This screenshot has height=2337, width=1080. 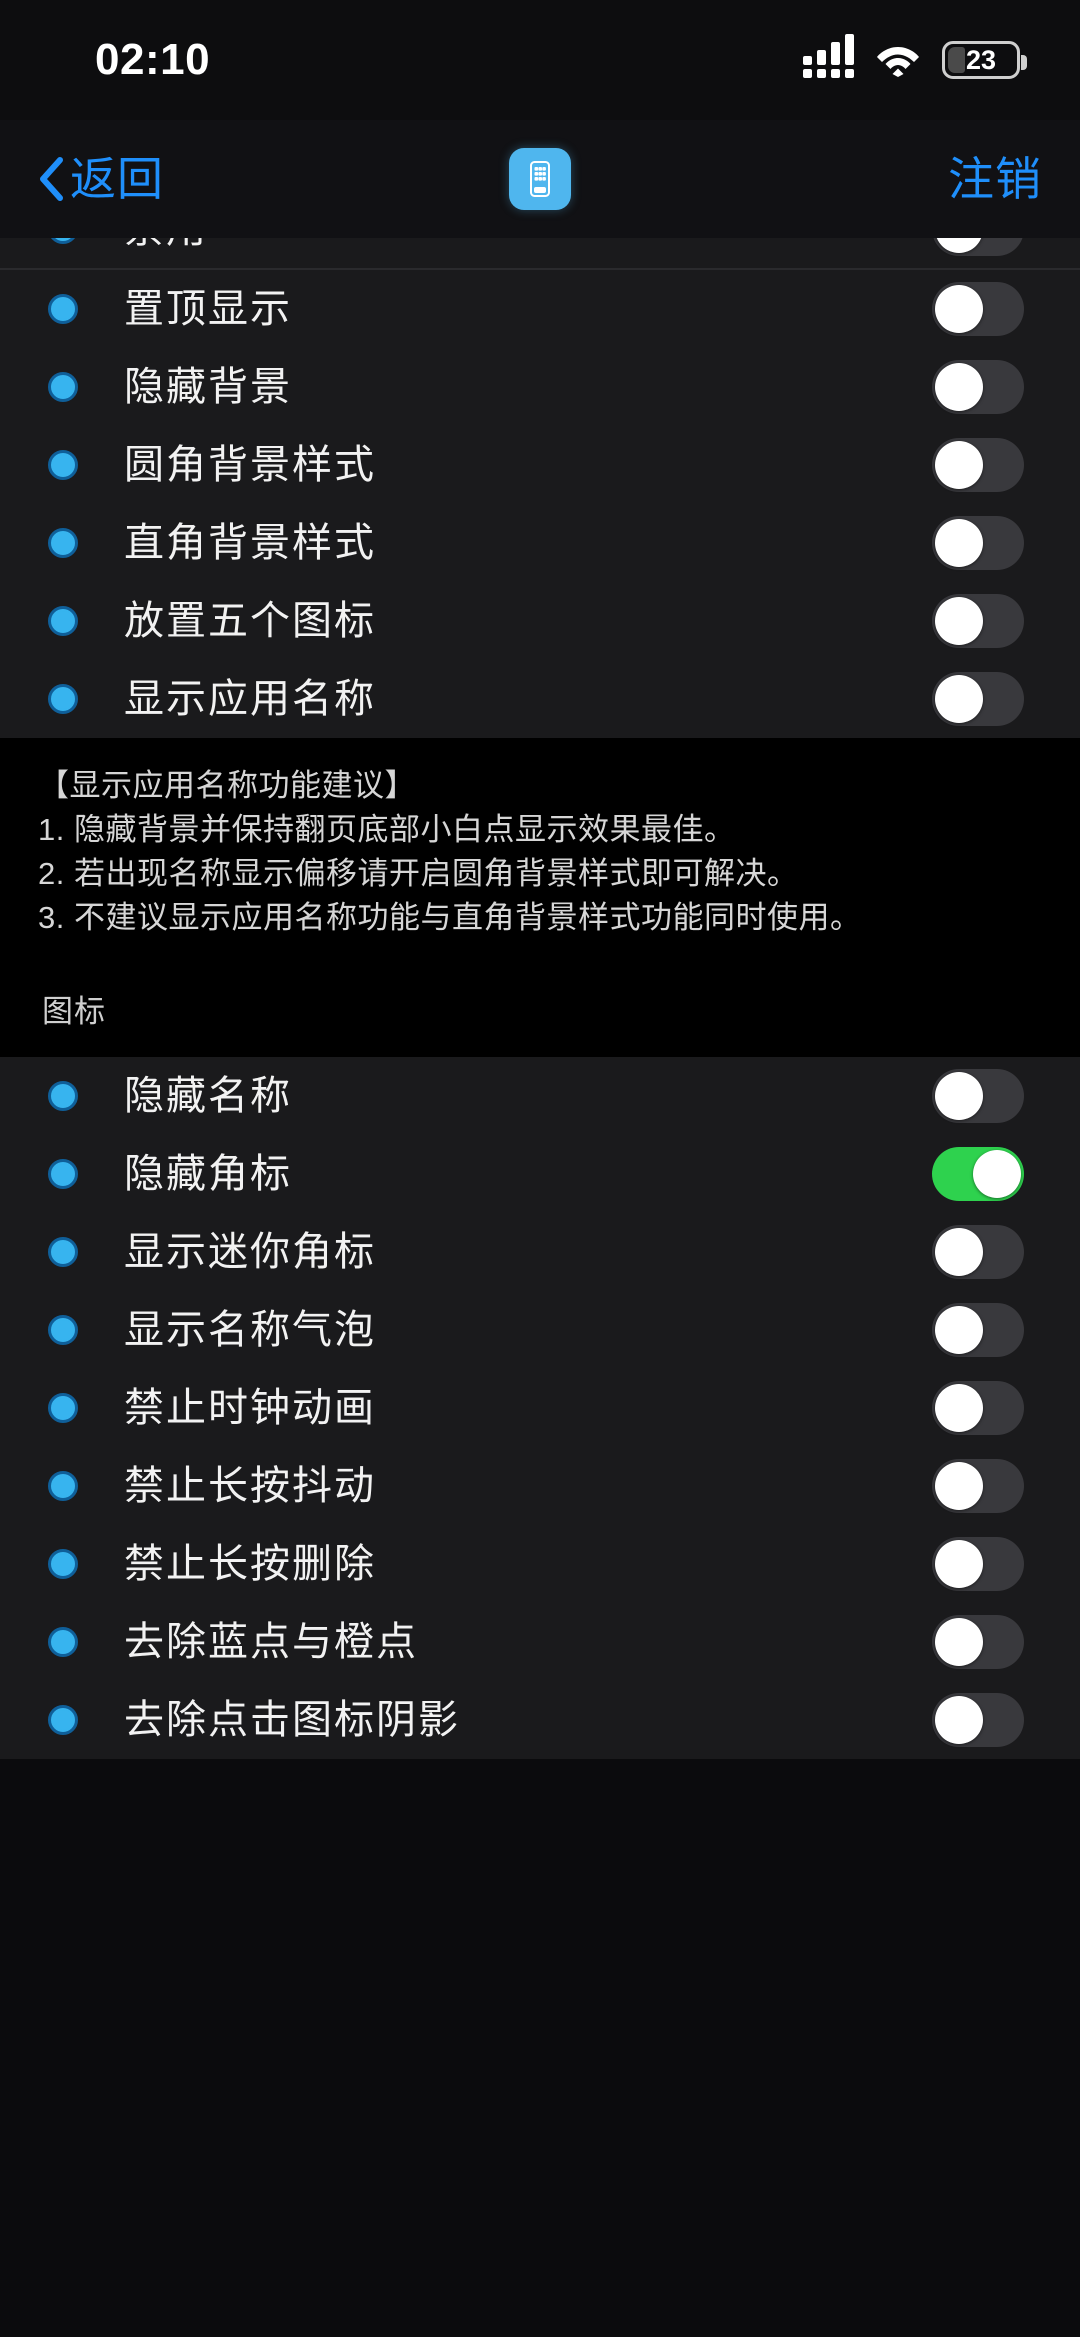 What do you see at coordinates (956, 60) in the screenshot?
I see `battery-level-fill` at bounding box center [956, 60].